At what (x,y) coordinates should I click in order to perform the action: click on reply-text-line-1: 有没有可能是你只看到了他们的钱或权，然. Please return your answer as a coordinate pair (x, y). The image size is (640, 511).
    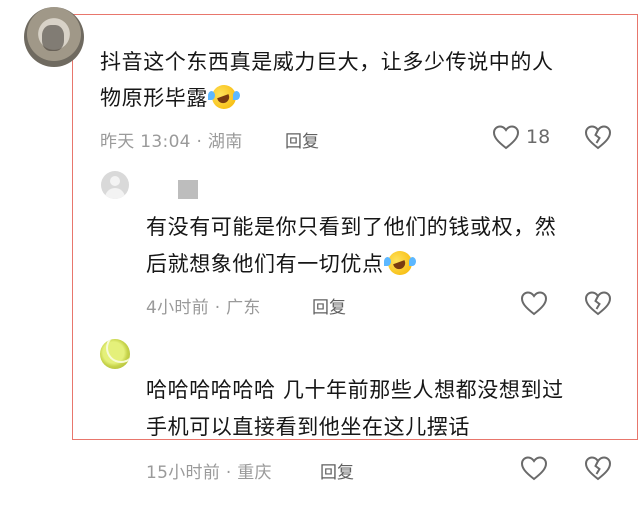
    Looking at the image, I should click on (351, 227).